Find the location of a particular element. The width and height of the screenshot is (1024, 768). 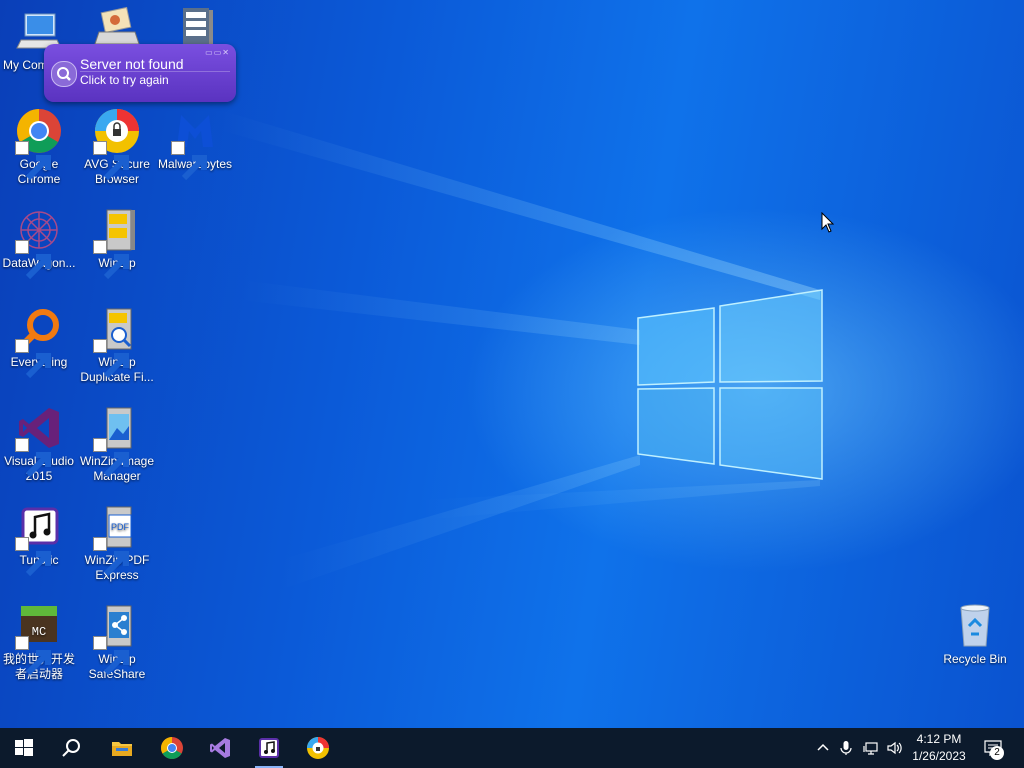

chrome-icon is located at coordinates (172, 748).